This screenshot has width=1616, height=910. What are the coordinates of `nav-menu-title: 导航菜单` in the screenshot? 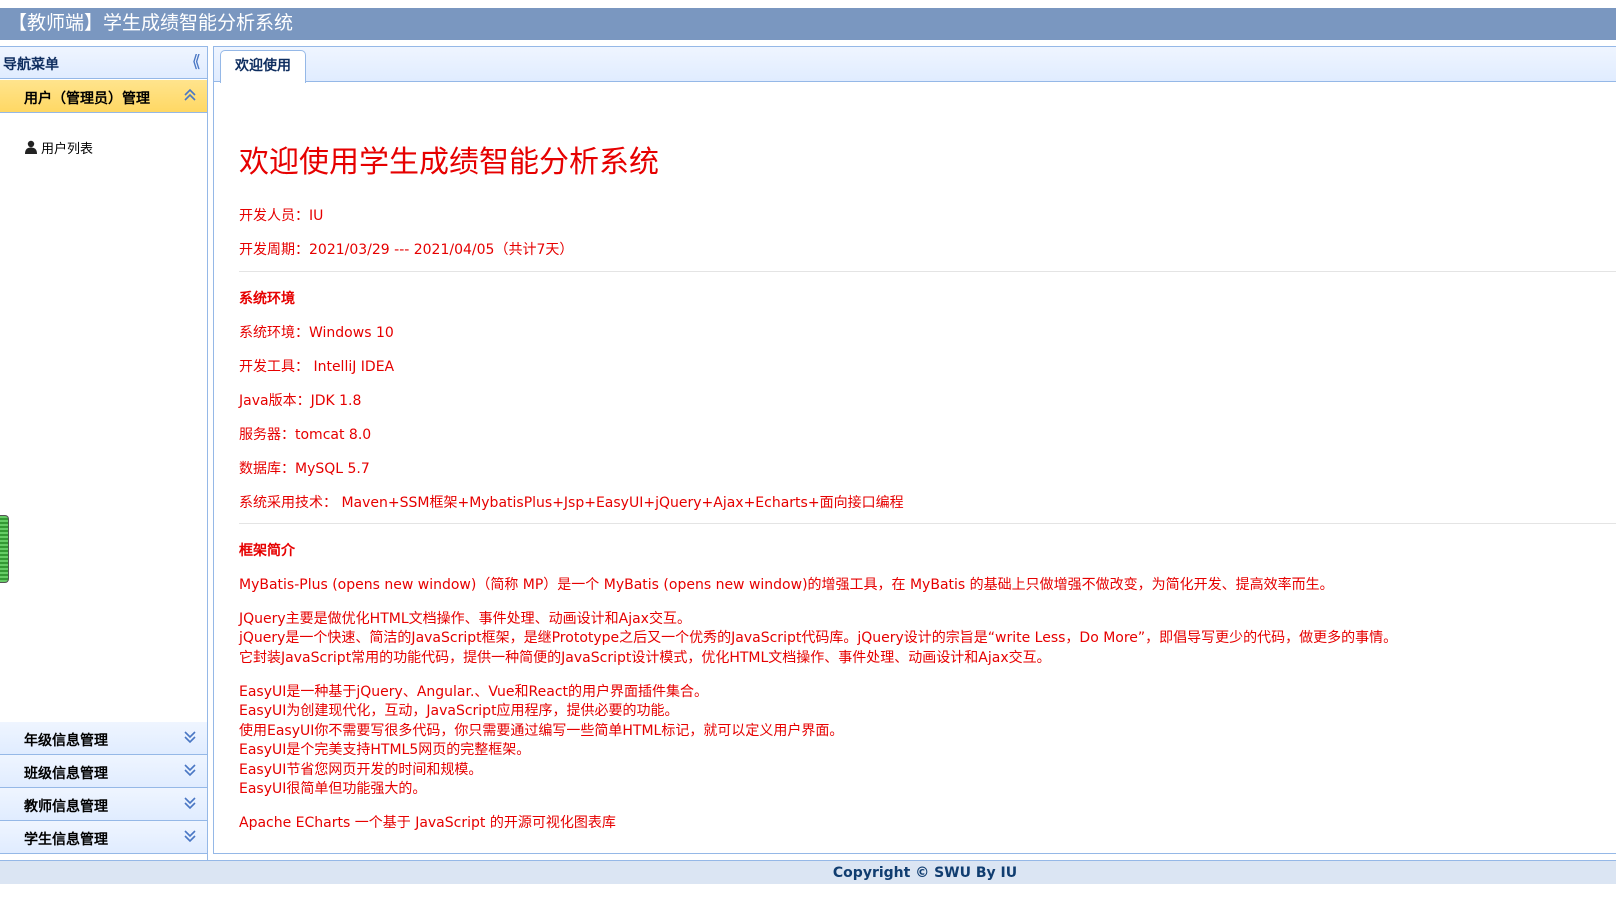 It's located at (31, 65).